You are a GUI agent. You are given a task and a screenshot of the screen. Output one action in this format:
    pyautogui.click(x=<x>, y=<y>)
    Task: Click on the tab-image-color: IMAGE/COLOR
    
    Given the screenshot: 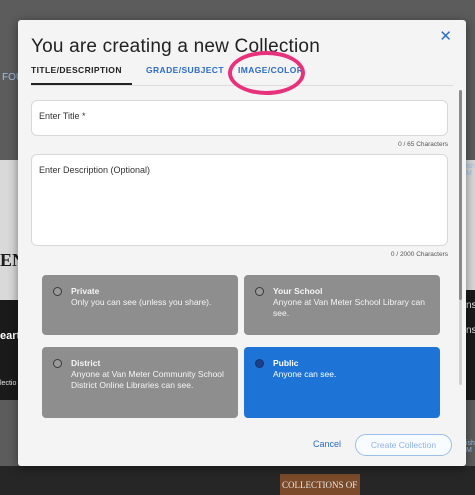 What is the action you would take?
    pyautogui.click(x=270, y=70)
    